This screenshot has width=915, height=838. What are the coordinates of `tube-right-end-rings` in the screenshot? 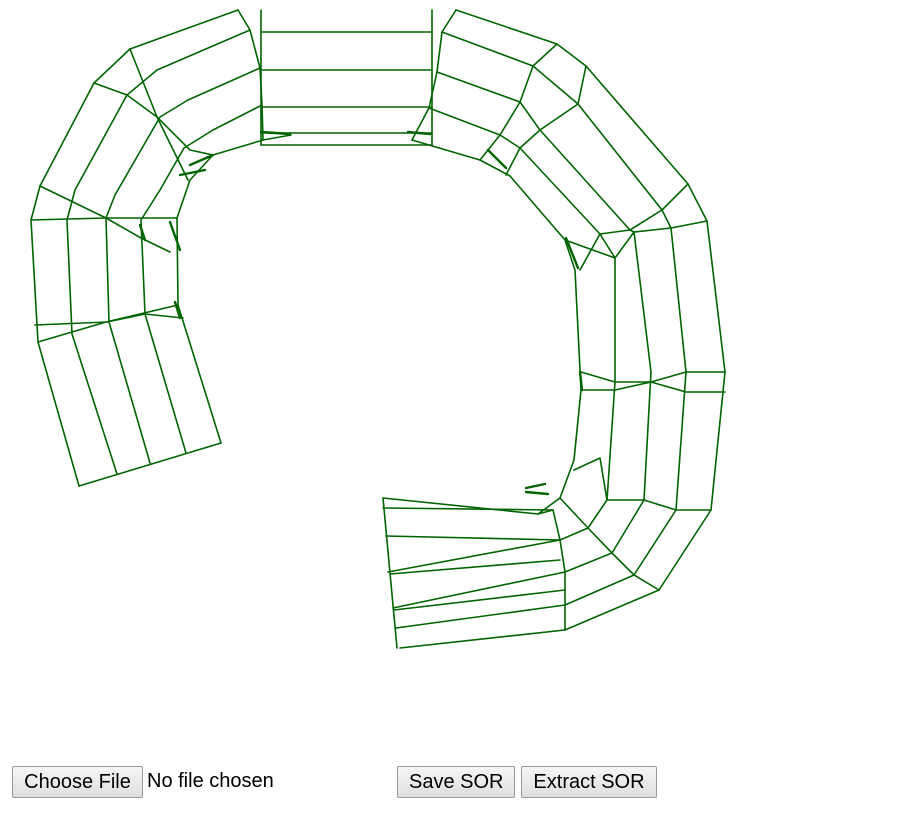 It's located at (474, 559).